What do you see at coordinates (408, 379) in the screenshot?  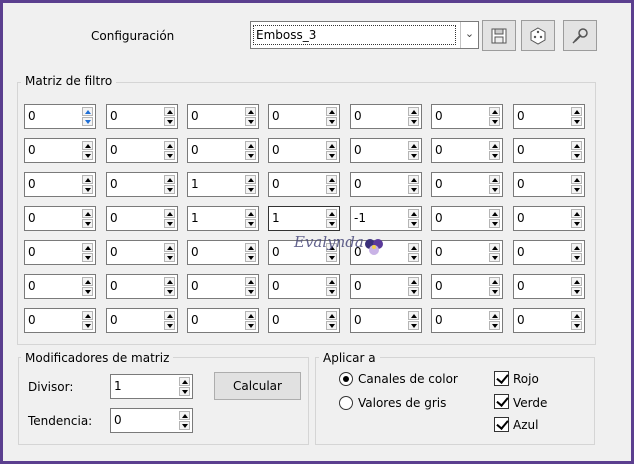 I see `color-channels-label: Canales de color` at bounding box center [408, 379].